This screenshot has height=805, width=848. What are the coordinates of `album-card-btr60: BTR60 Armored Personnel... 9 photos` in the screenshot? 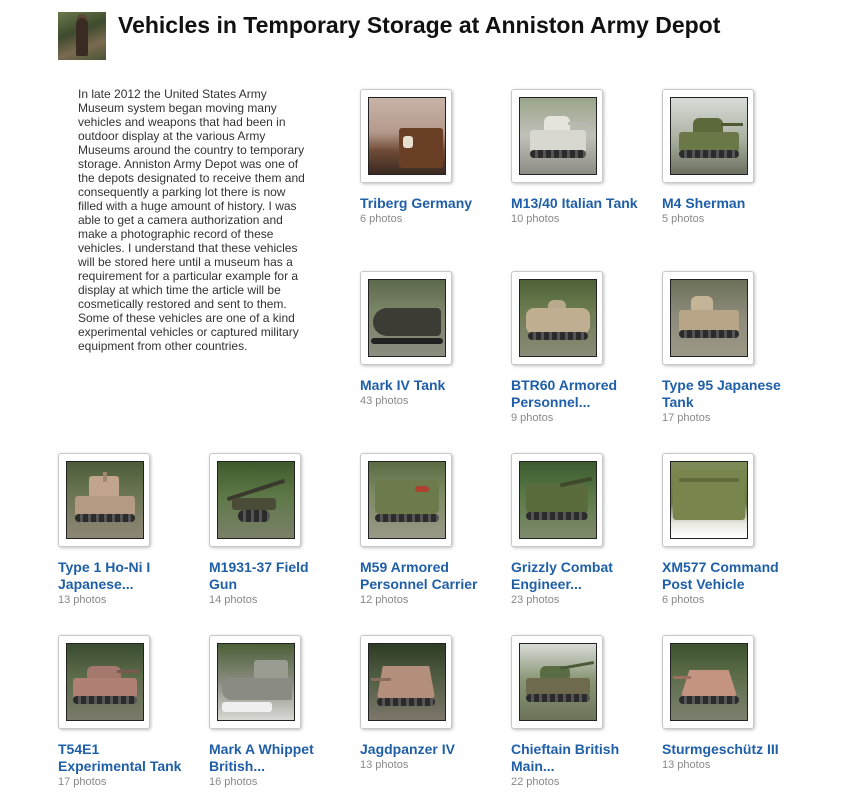 It's located at (576, 347).